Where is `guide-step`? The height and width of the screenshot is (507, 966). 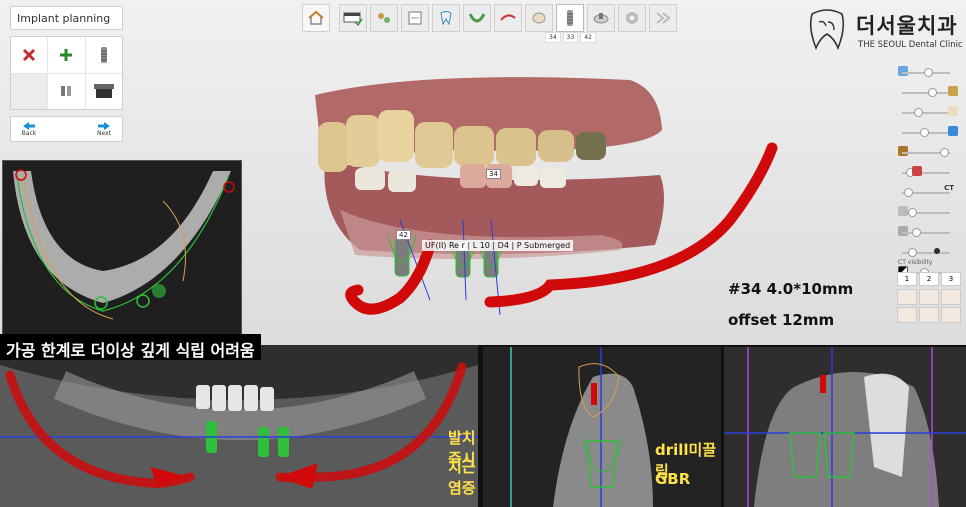
guide-step is located at coordinates (601, 18).